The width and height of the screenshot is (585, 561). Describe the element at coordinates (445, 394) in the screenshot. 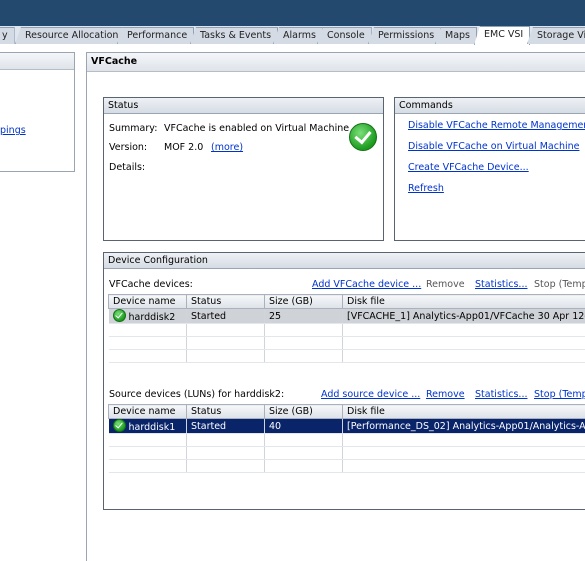

I see `source-remove-link: Remove` at that location.